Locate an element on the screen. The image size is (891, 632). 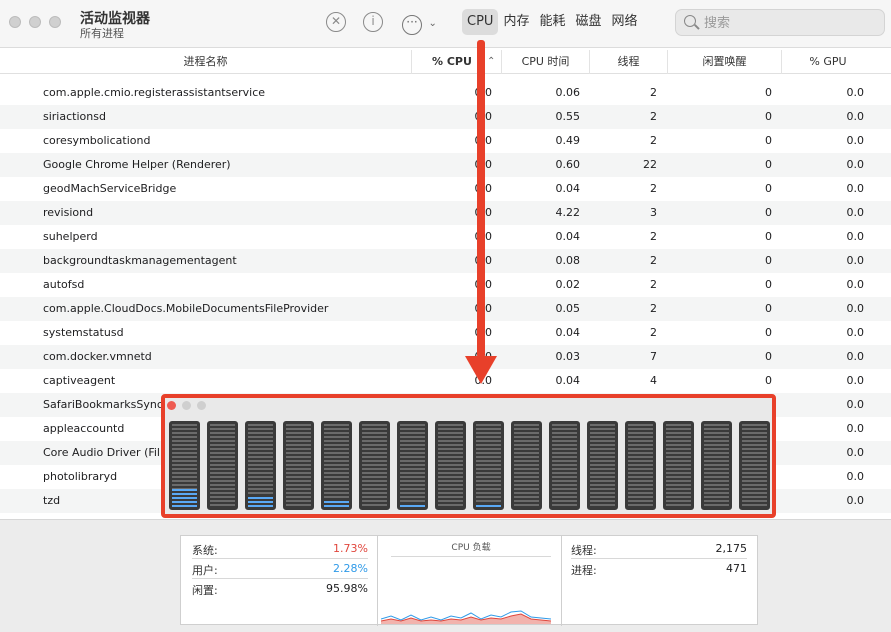
search-box is located at coordinates (780, 22).